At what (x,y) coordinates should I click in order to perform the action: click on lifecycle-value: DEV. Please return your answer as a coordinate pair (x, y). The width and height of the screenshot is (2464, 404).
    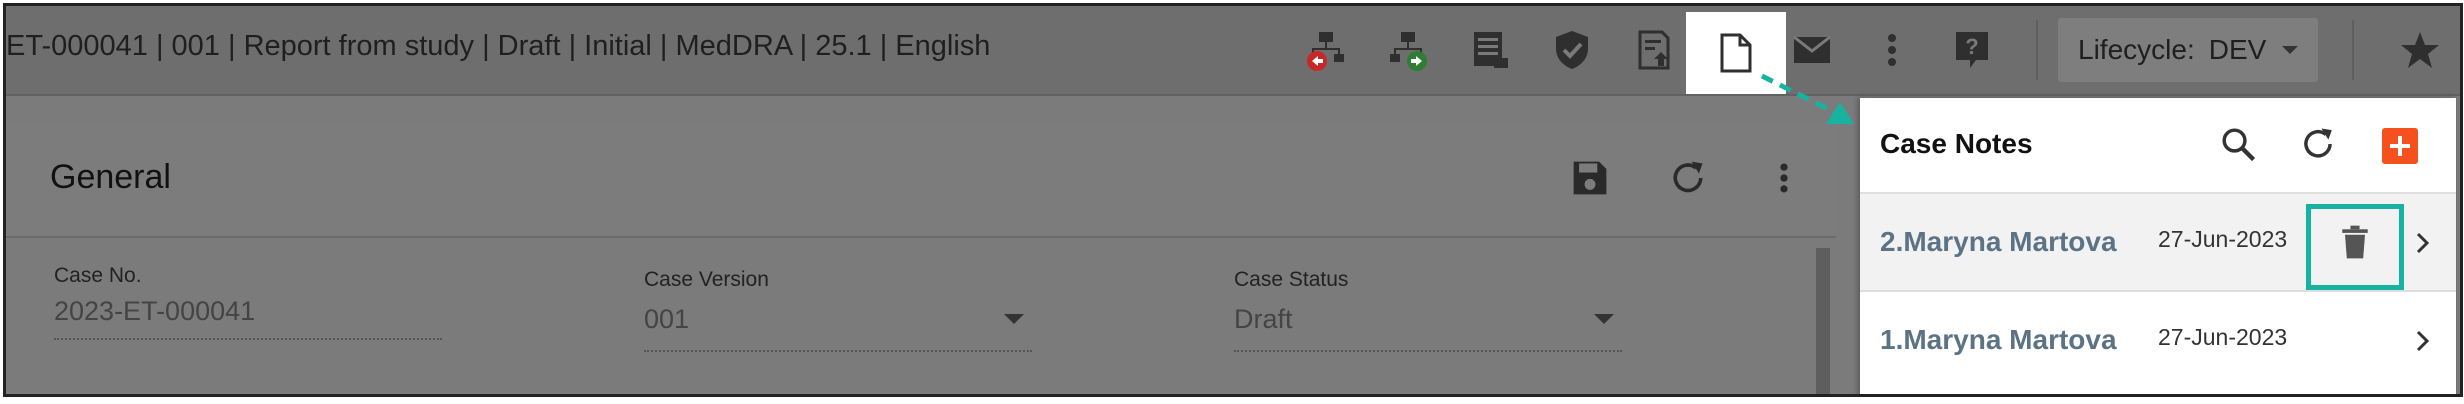
    Looking at the image, I should click on (2237, 49).